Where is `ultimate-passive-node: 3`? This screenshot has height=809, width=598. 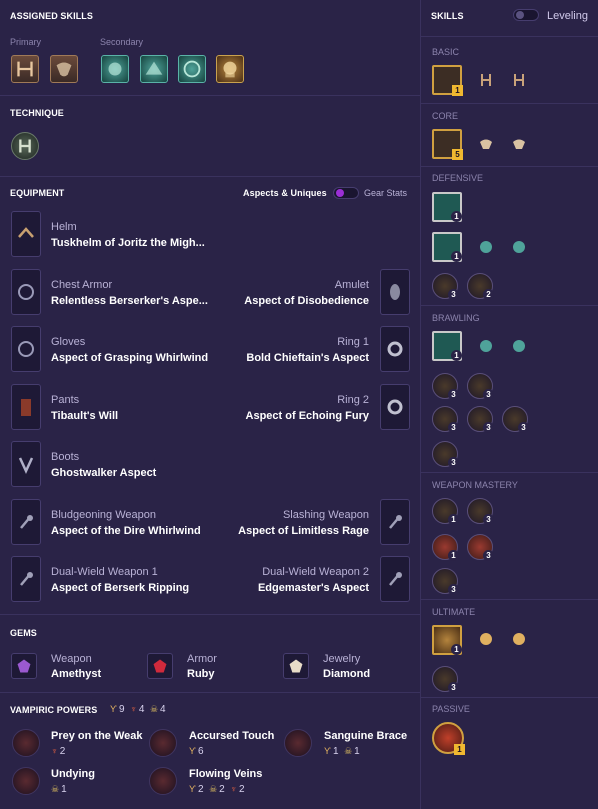
ultimate-passive-node: 3 is located at coordinates (445, 679).